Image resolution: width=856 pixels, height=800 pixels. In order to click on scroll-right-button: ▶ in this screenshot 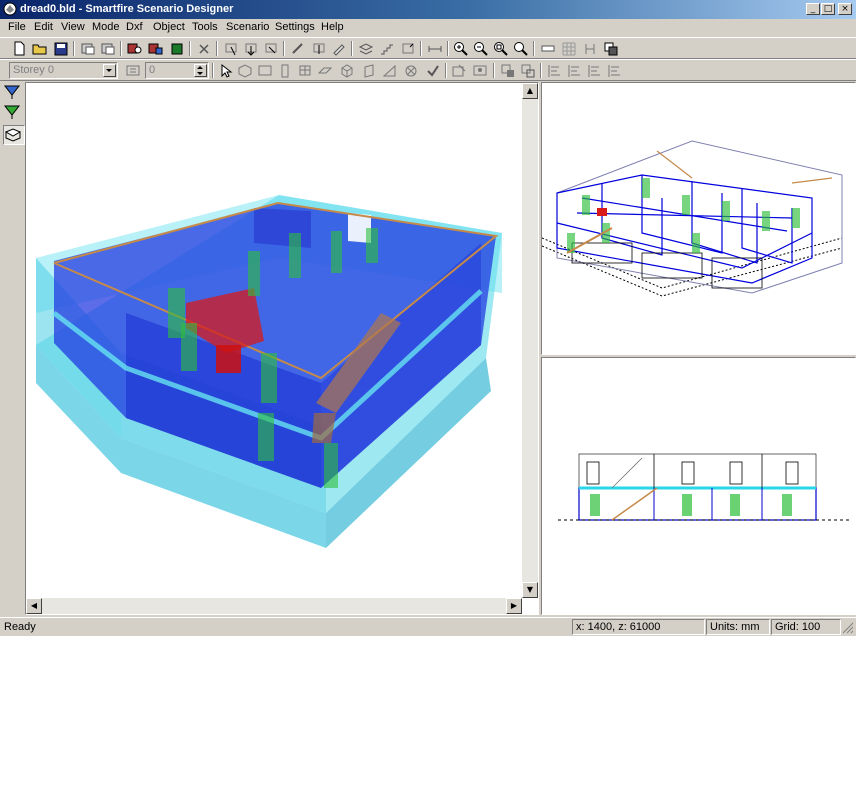, I will do `click(514, 606)`.